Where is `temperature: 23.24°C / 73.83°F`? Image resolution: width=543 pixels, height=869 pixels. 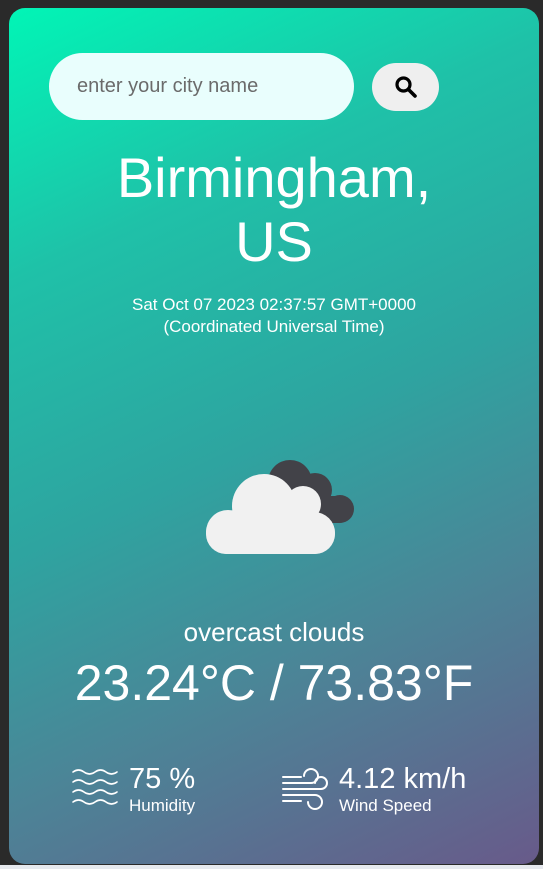
temperature: 23.24°C / 73.83°F is located at coordinates (274, 683).